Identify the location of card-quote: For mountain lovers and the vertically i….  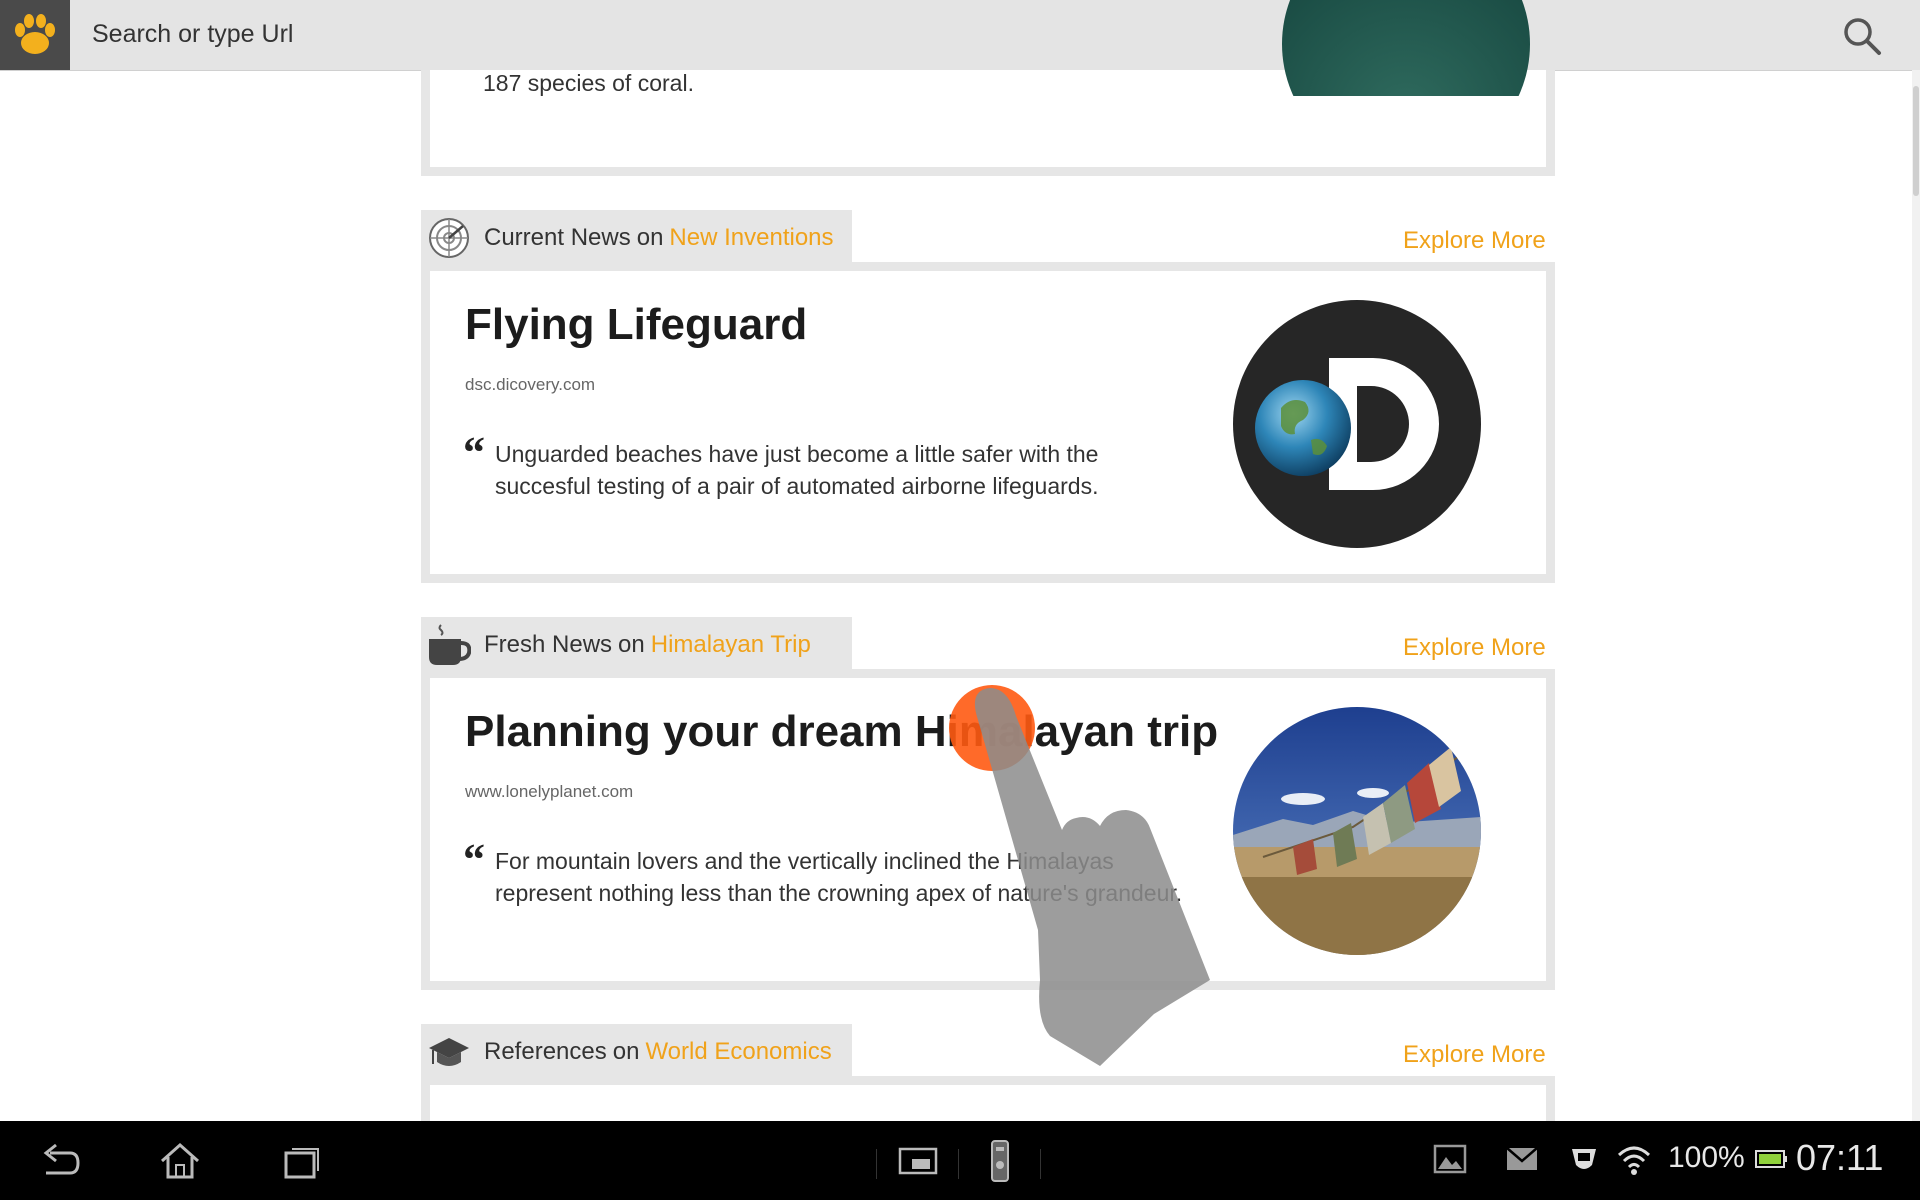
(839, 877).